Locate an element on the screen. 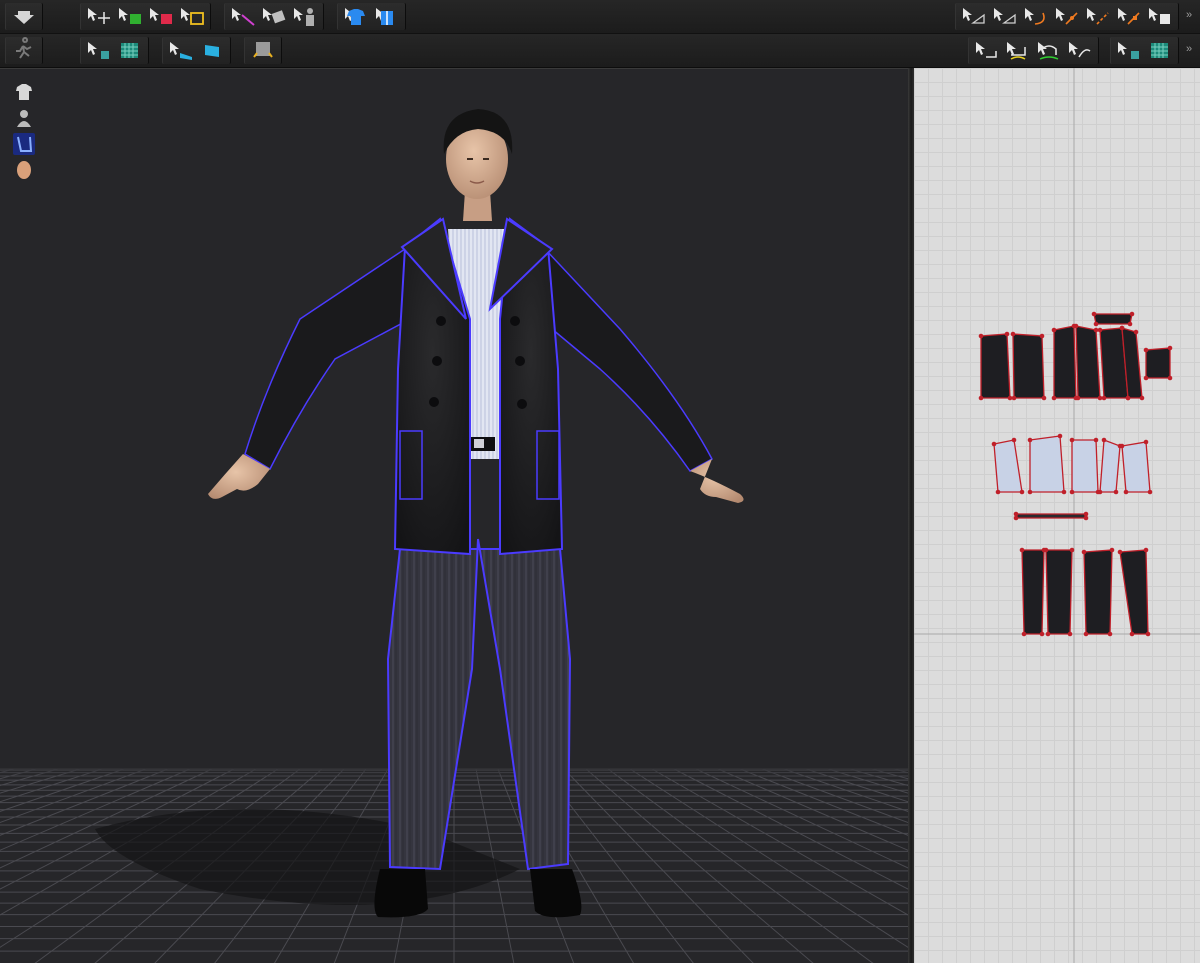  free-seam-icon is located at coordinates (1048, 51).